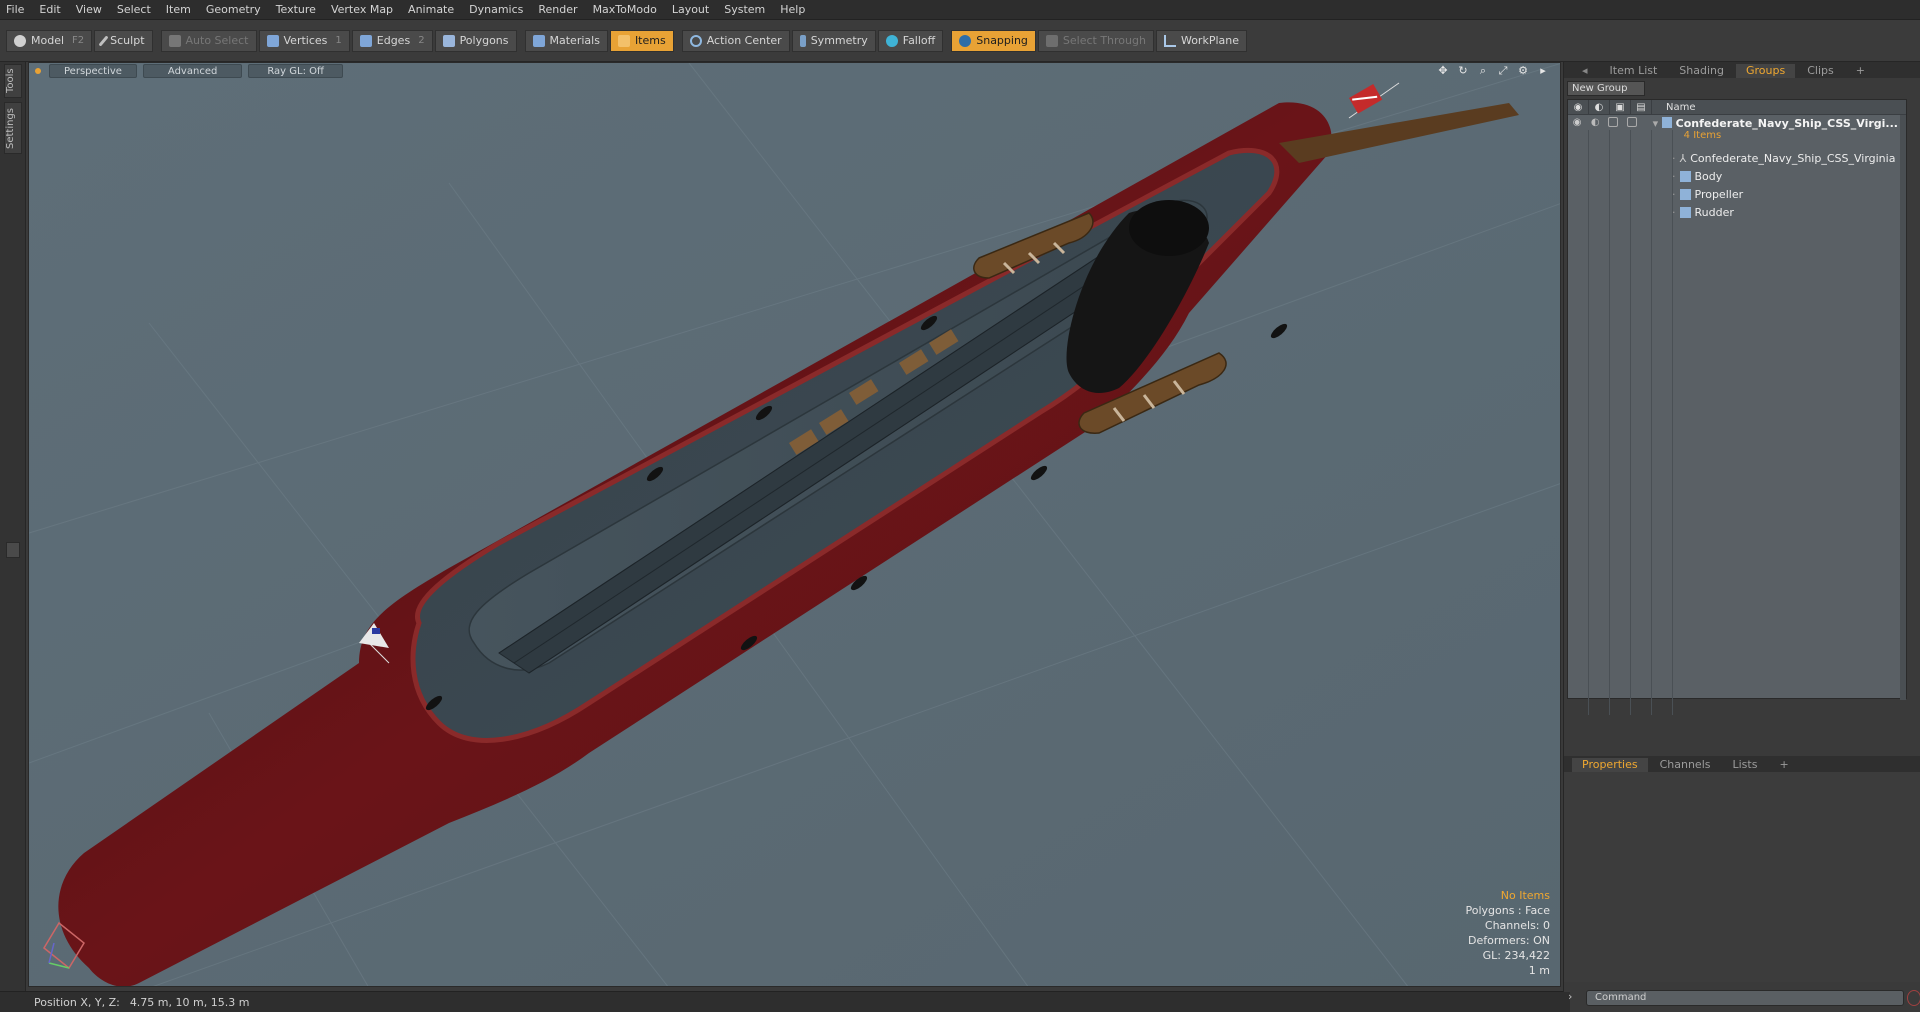  I want to click on tab-clips: Clips, so click(1820, 71).